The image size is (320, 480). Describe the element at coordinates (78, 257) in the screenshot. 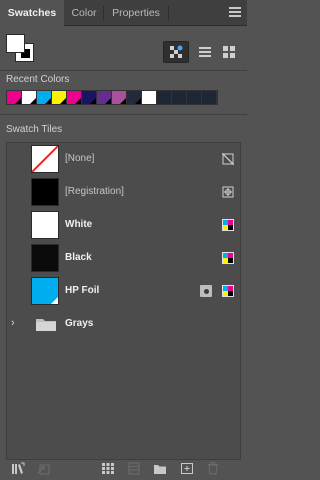

I see `swatch-name: Black` at that location.